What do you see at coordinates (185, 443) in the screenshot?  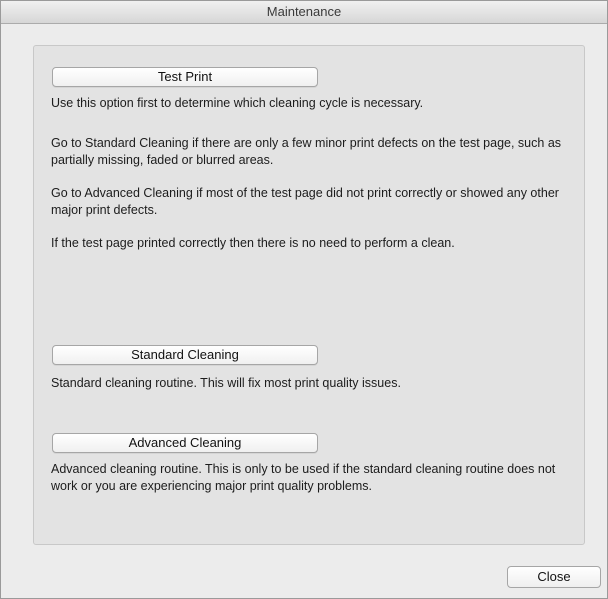 I see `advanced-cleaning-button: Advanced Cleaning` at bounding box center [185, 443].